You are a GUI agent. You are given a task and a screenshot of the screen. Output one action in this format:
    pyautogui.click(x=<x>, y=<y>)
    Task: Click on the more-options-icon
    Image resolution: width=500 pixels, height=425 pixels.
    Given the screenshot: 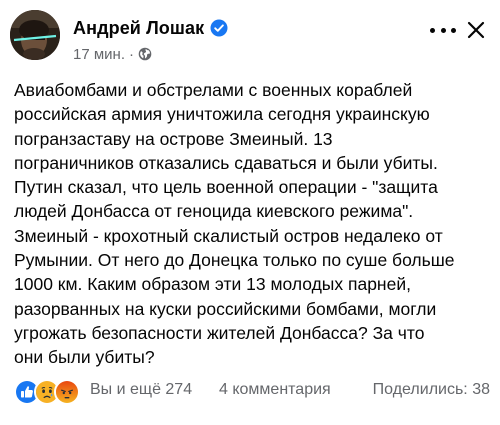 What is the action you would take?
    pyautogui.click(x=443, y=30)
    